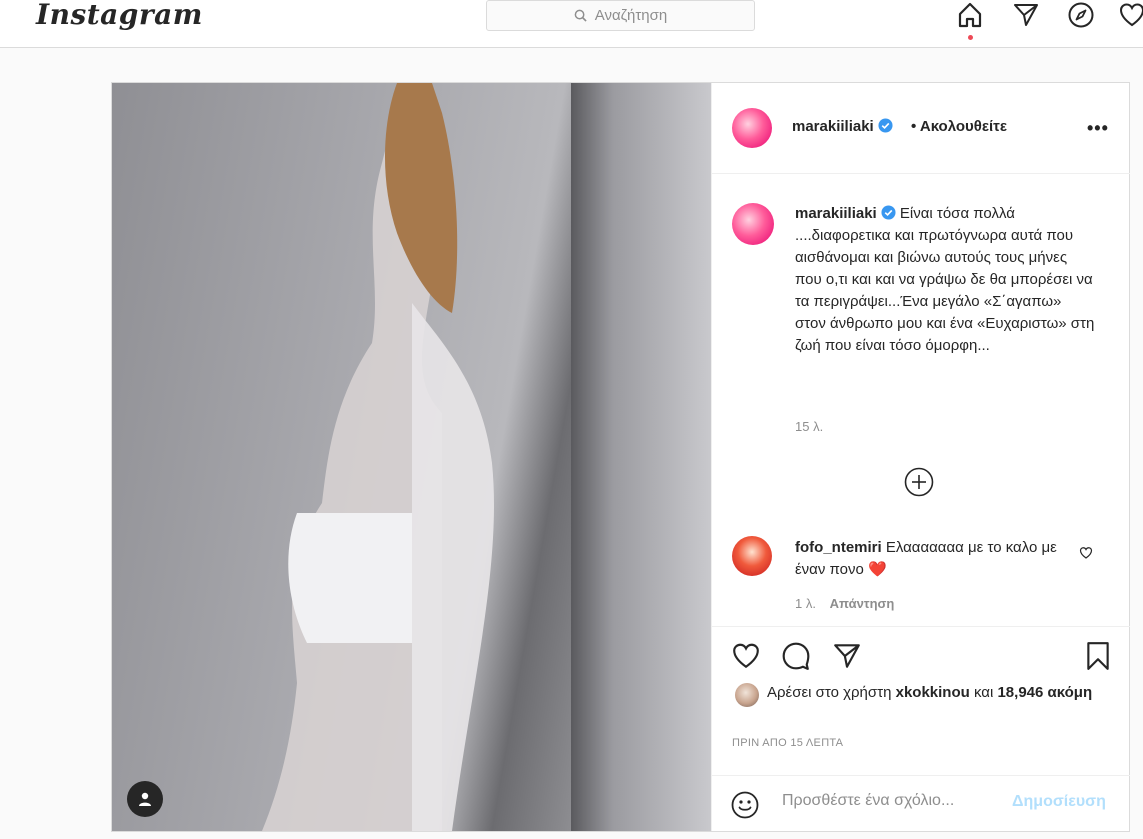 The width and height of the screenshot is (1143, 839). I want to click on likes-prefix: Αρέσει στο χρήστη, so click(829, 692).